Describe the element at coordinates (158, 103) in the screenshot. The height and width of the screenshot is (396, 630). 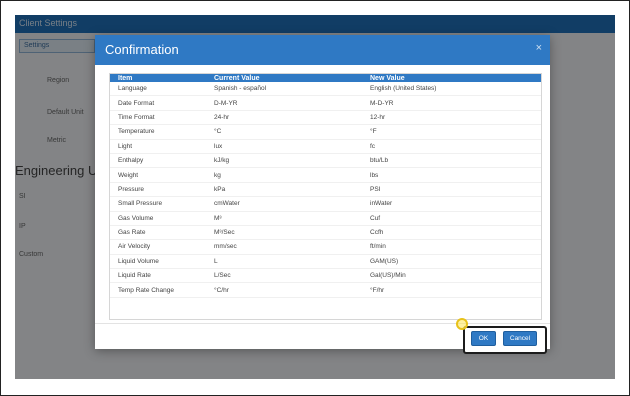
I see `cell-item: Date Format` at that location.